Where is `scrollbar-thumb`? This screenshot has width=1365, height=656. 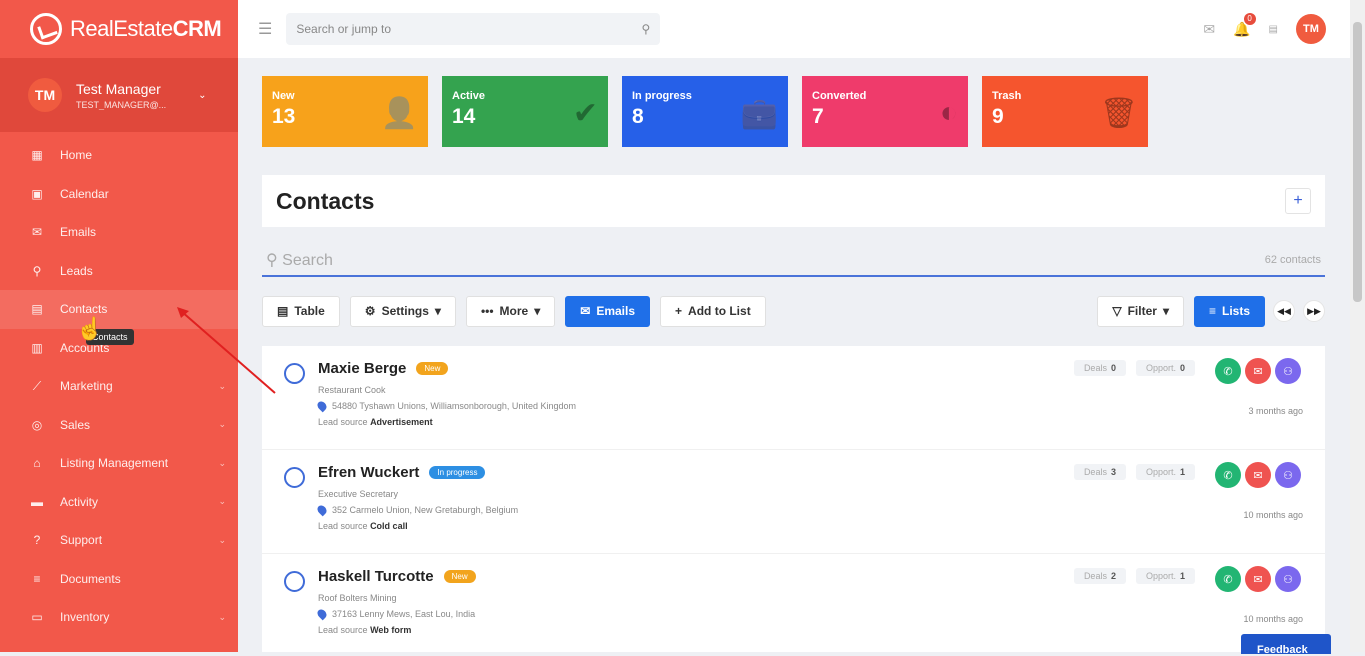 scrollbar-thumb is located at coordinates (1357, 162).